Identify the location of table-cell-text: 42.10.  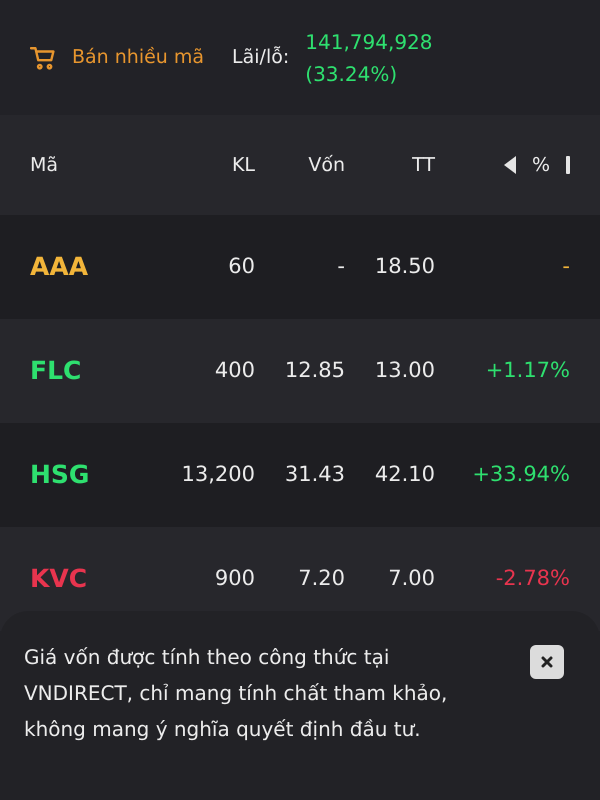
(404, 474).